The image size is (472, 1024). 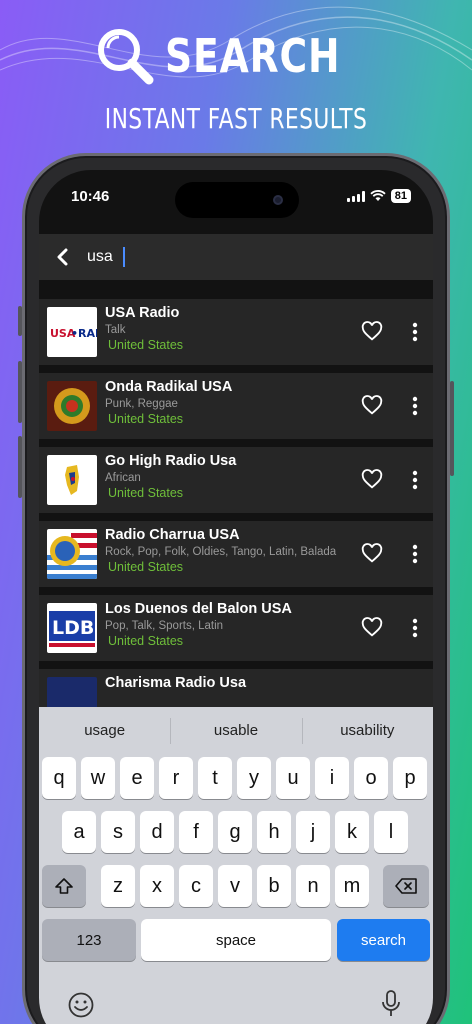 What do you see at coordinates (196, 886) in the screenshot?
I see `key-c: c` at bounding box center [196, 886].